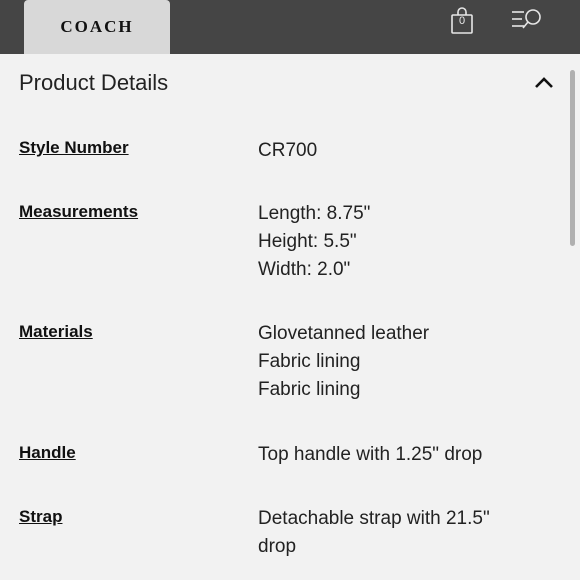 The height and width of the screenshot is (580, 580). What do you see at coordinates (314, 213) in the screenshot?
I see `spec-value-line: Length: 8.75"` at bounding box center [314, 213].